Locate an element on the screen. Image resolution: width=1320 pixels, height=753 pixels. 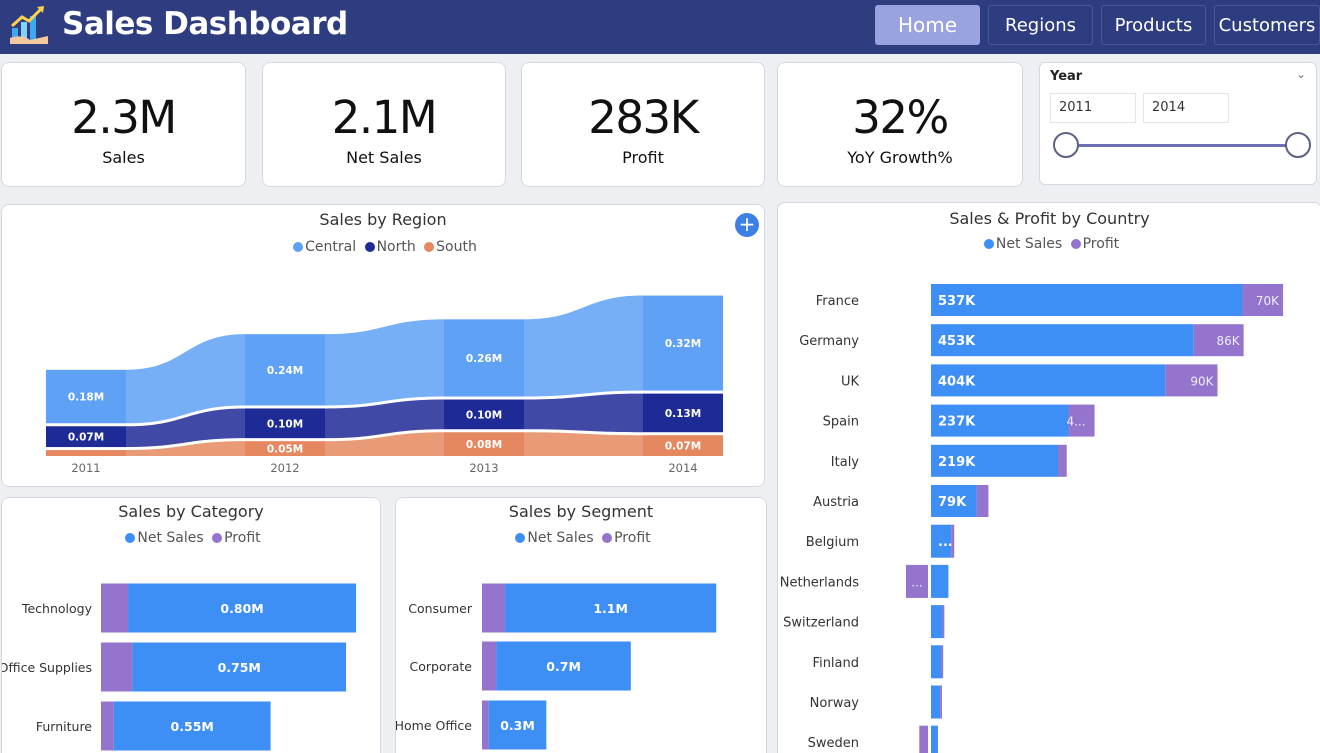
kpi-card-sales: 2.3M Sales is located at coordinates (123, 124).